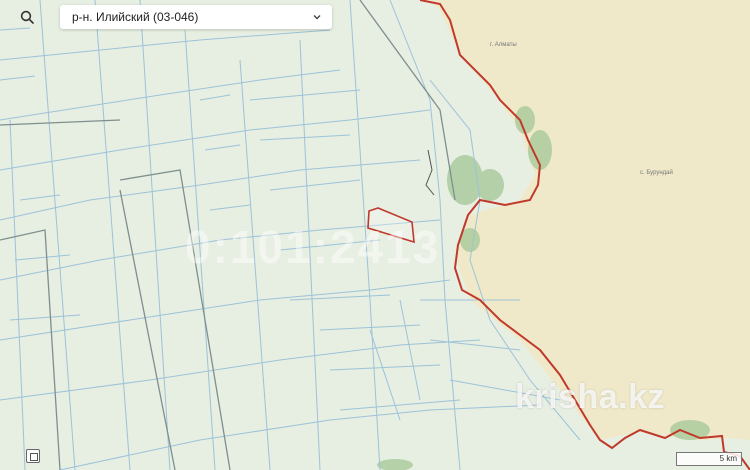 This screenshot has height=470, width=750. I want to click on region-select: р-н. Илийский (03-046), so click(196, 17).